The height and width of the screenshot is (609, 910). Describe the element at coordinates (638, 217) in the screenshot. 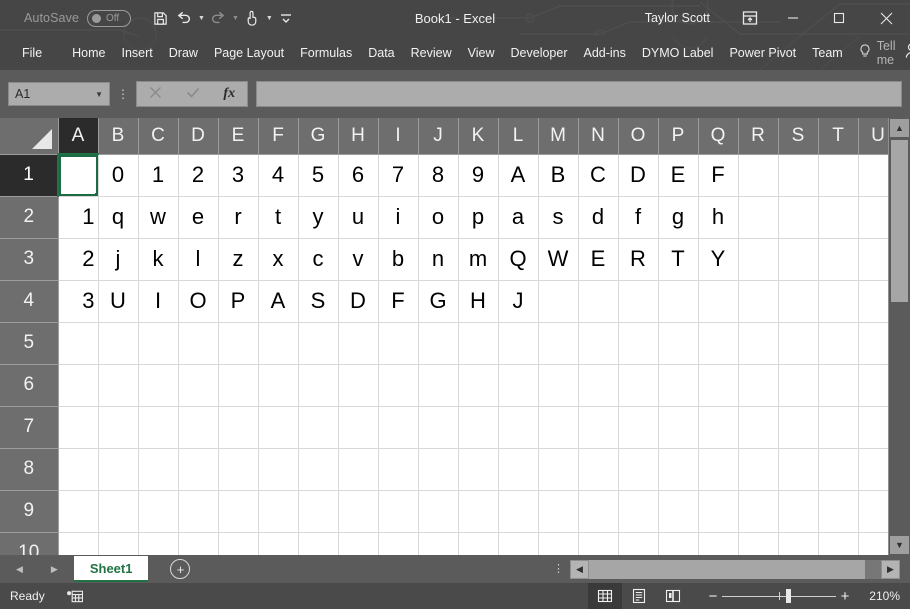

I see `cell-O2: f` at that location.